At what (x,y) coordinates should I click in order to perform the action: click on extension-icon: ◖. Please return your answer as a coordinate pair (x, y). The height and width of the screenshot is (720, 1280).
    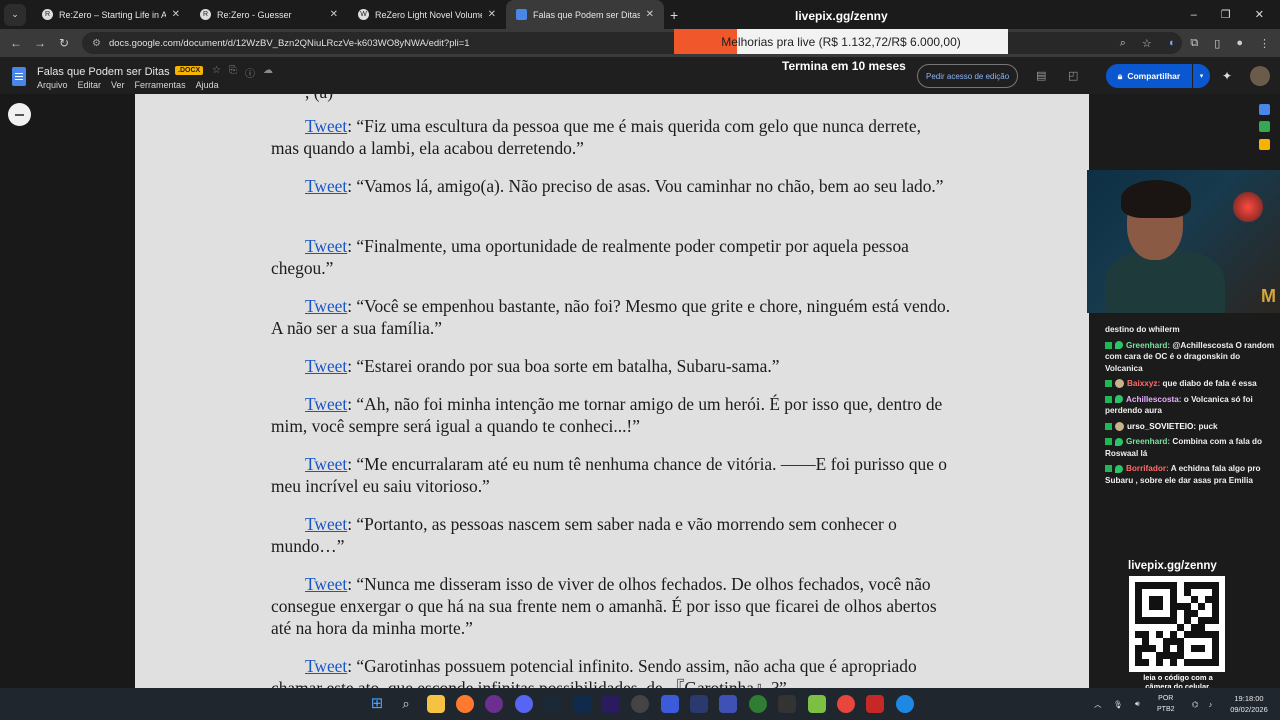
    Looking at the image, I should click on (1171, 43).